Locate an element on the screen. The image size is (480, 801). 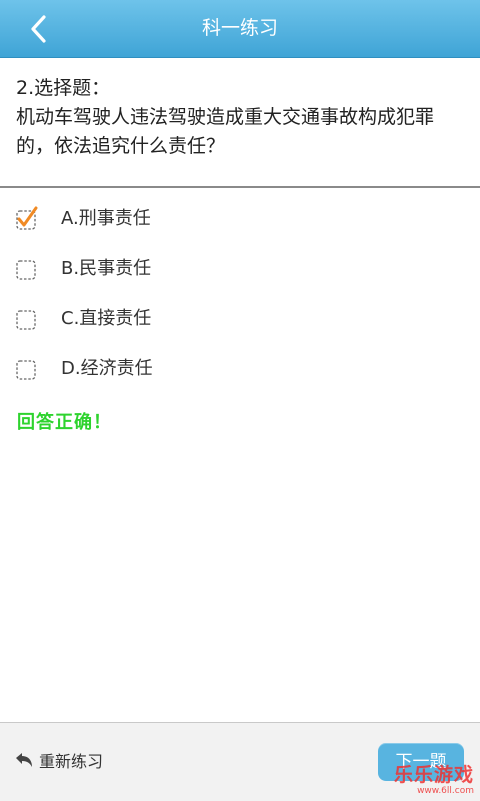
option-a: A.刑事责任 is located at coordinates (240, 221).